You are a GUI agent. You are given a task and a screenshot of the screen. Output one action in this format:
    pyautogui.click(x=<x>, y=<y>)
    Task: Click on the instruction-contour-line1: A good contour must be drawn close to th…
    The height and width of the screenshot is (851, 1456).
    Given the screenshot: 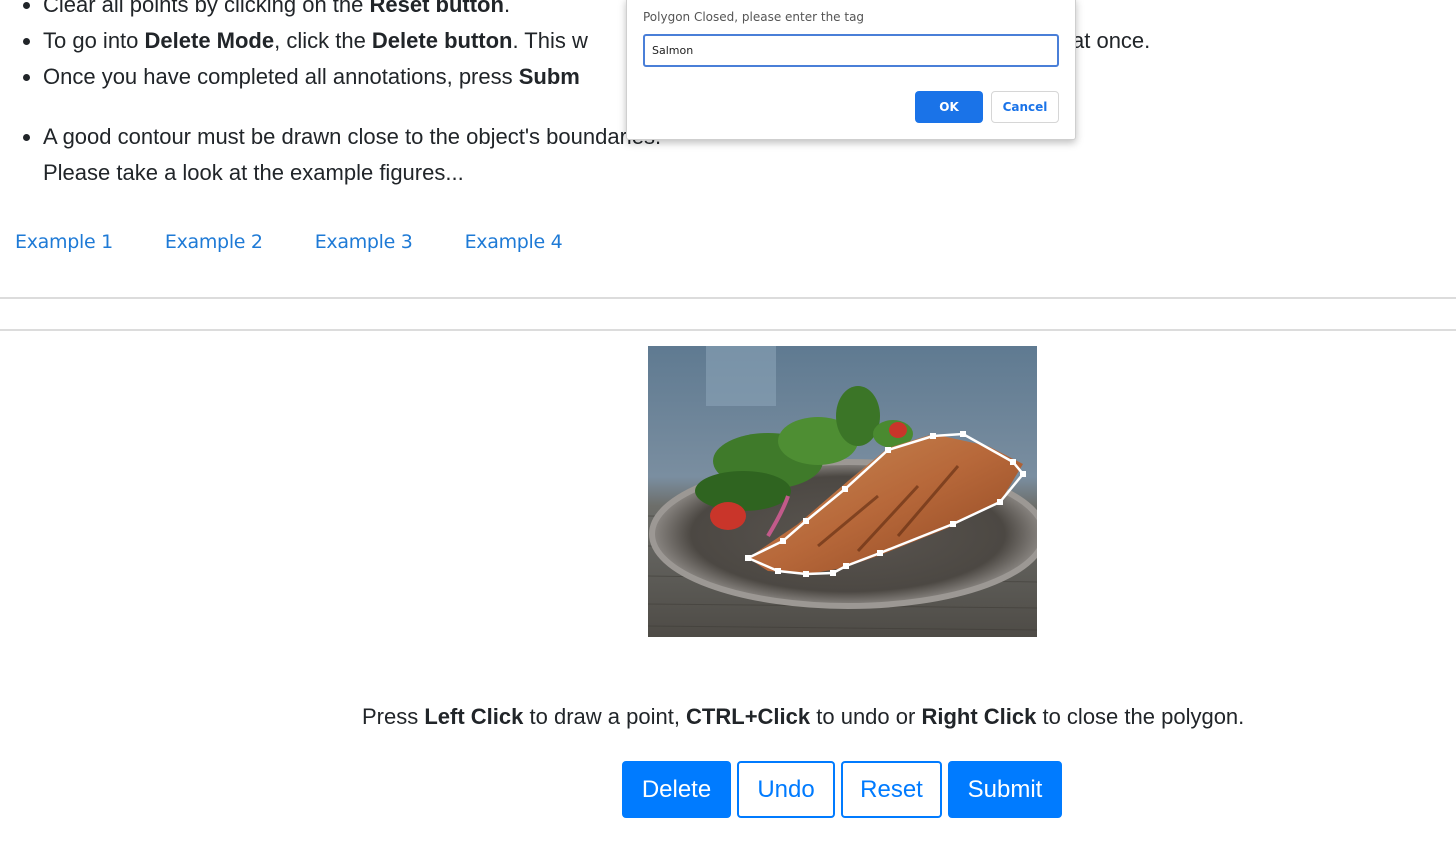 What is the action you would take?
    pyautogui.click(x=352, y=136)
    